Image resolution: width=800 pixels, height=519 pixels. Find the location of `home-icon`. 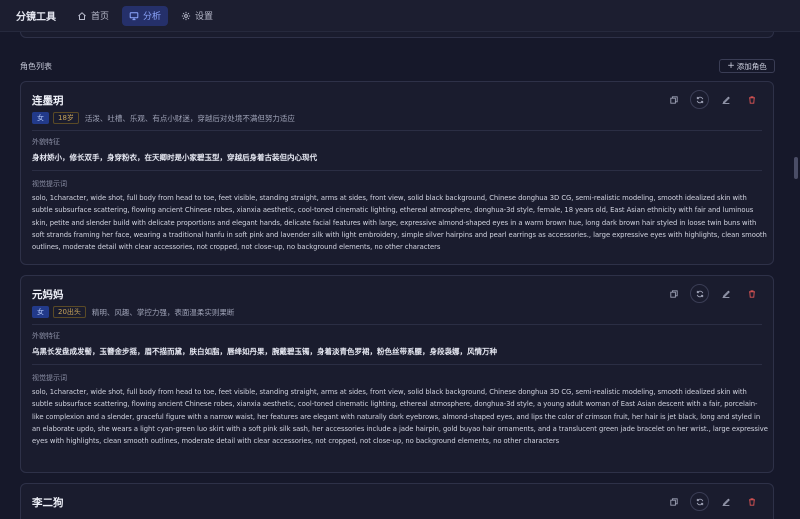

home-icon is located at coordinates (82, 15).